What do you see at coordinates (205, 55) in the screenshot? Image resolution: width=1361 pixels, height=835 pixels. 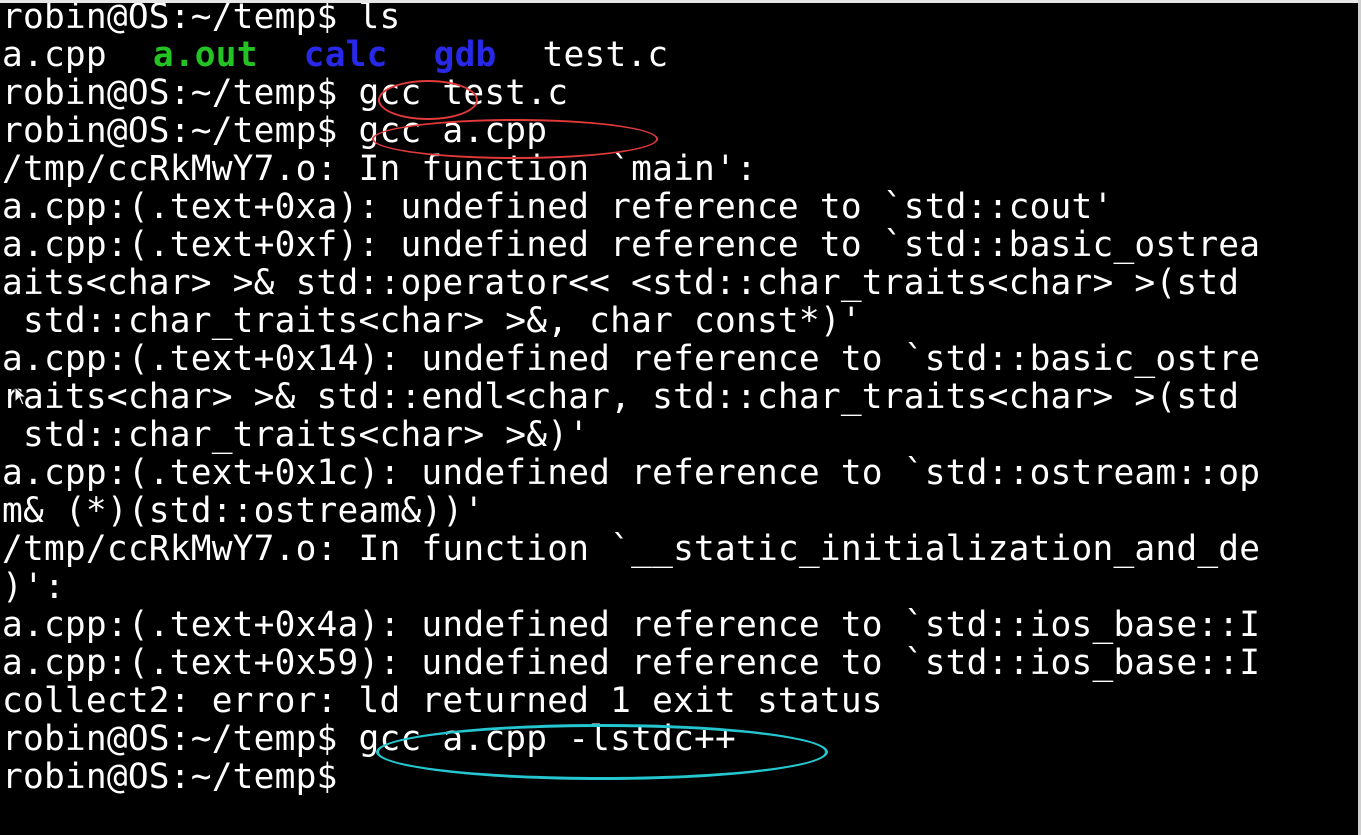 I see `file-a-out: a.out` at bounding box center [205, 55].